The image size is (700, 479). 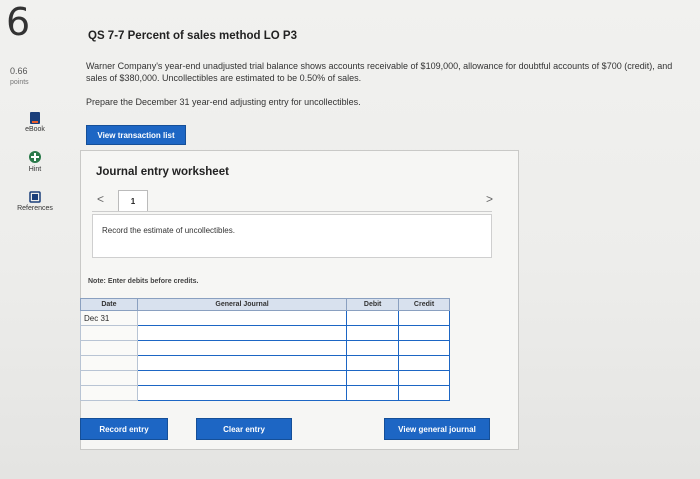 What do you see at coordinates (437, 429) in the screenshot?
I see `view-general-journal-button: View general journal` at bounding box center [437, 429].